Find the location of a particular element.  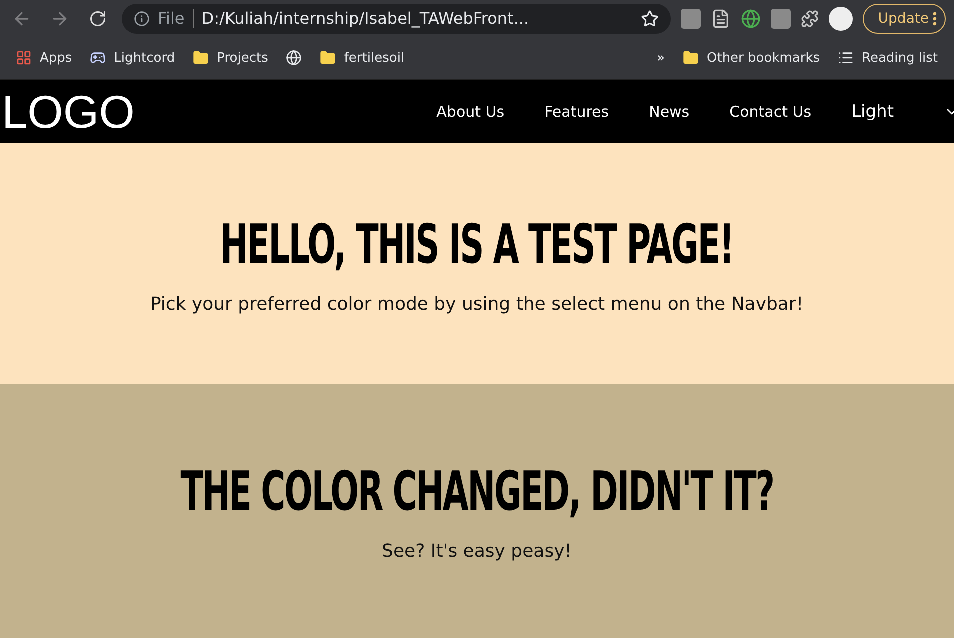

paragraph: Pick your preferred color mode by using the select menu on the Navbar! is located at coordinates (477, 304).